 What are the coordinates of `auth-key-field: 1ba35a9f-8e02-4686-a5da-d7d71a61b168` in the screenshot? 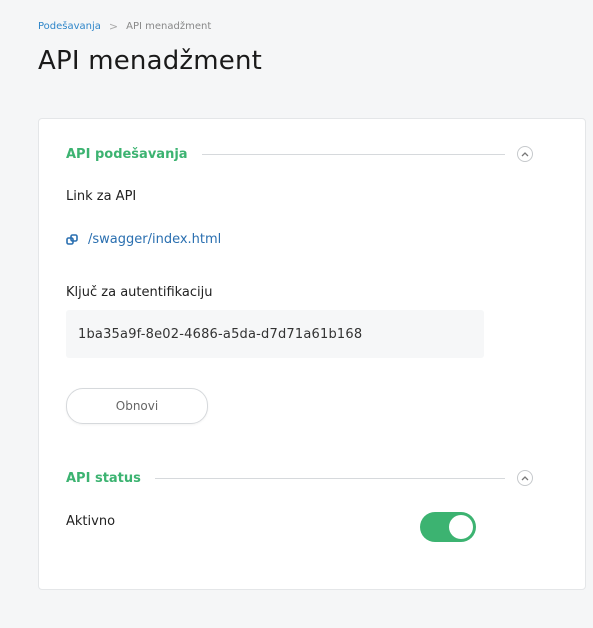 It's located at (275, 334).